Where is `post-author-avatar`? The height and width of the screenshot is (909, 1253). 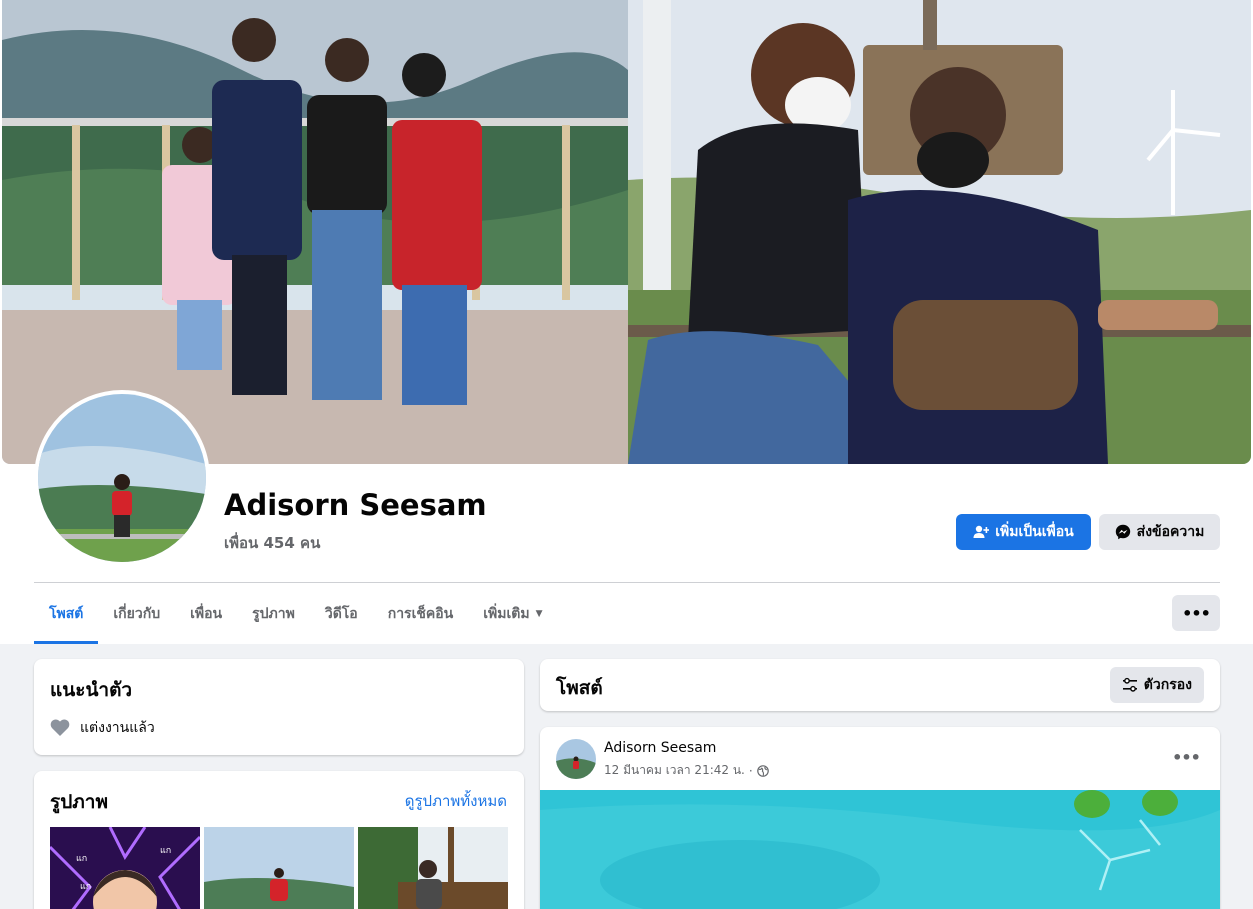 post-author-avatar is located at coordinates (576, 759).